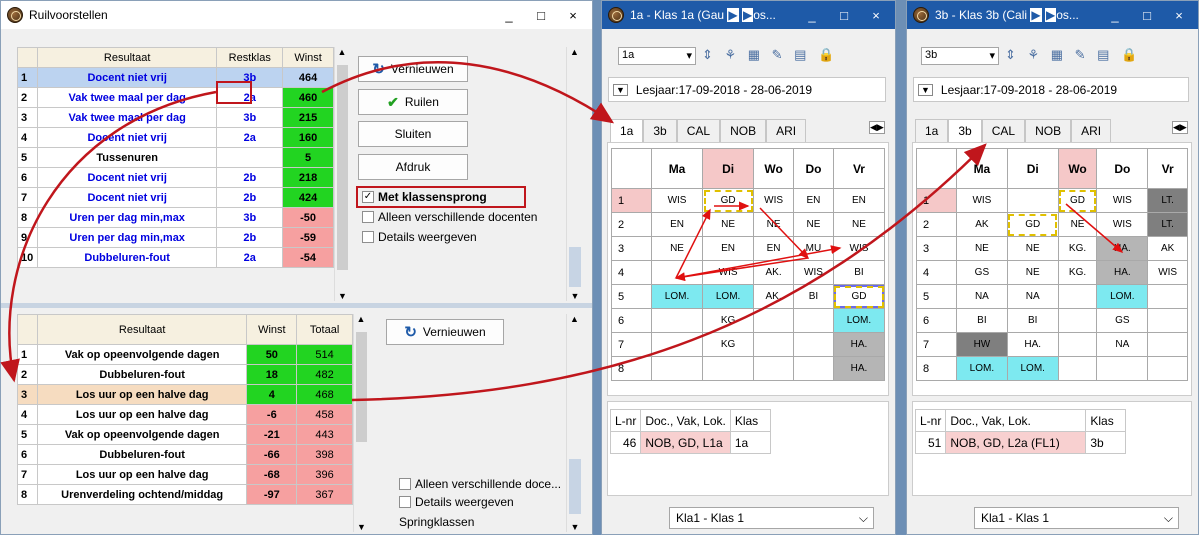  I want to click on maximize-icon: □, so click(1147, 15).